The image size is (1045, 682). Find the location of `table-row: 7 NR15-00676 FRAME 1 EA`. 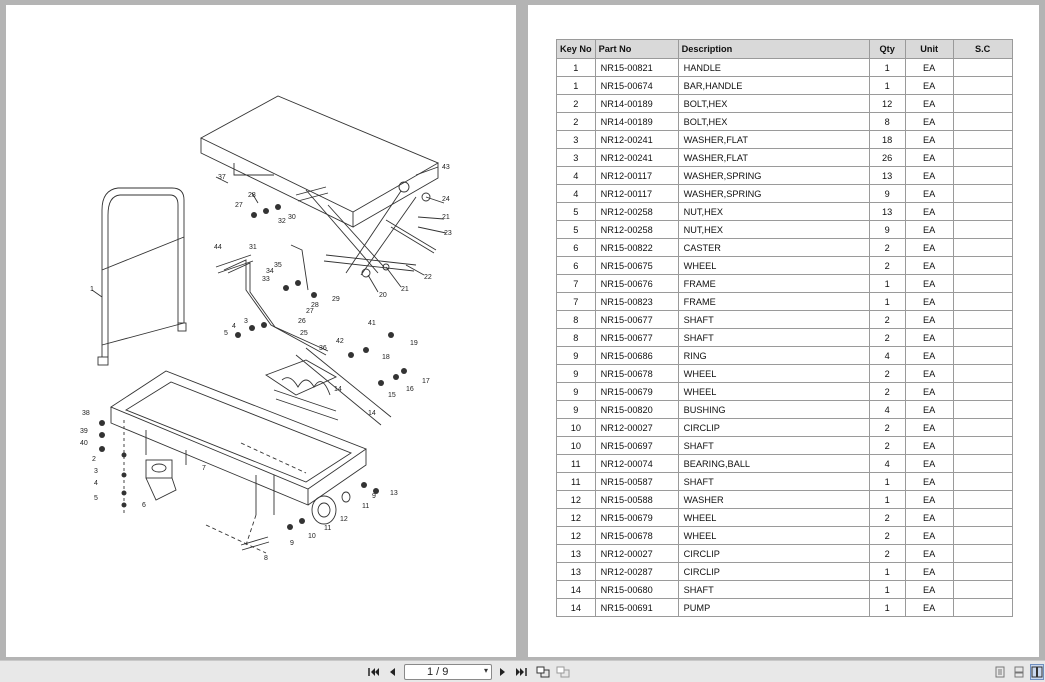

table-row: 7 NR15-00676 FRAME 1 EA is located at coordinates (784, 283).